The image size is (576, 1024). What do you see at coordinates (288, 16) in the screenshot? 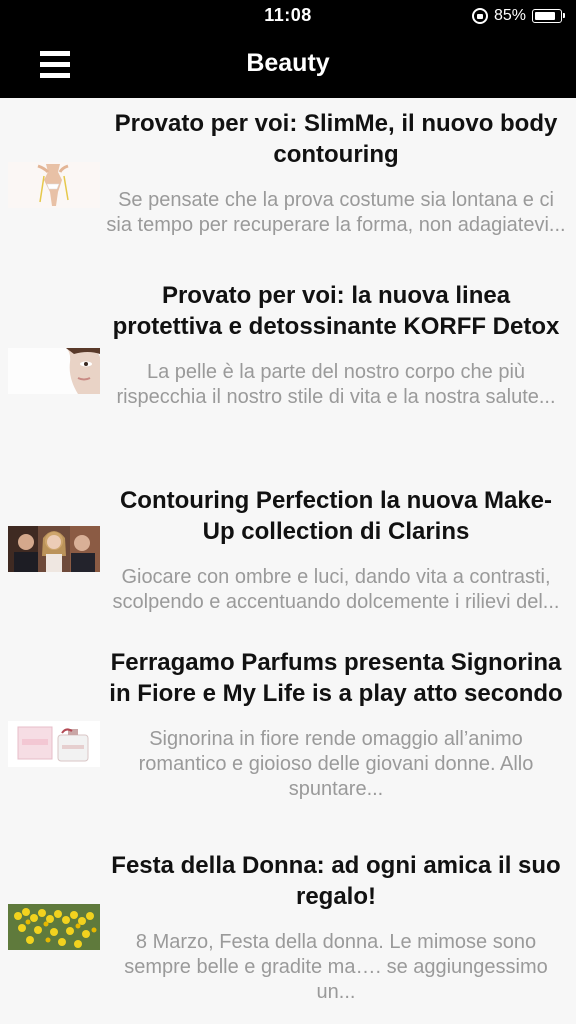
I see `status-bar: 11:08 85%` at bounding box center [288, 16].